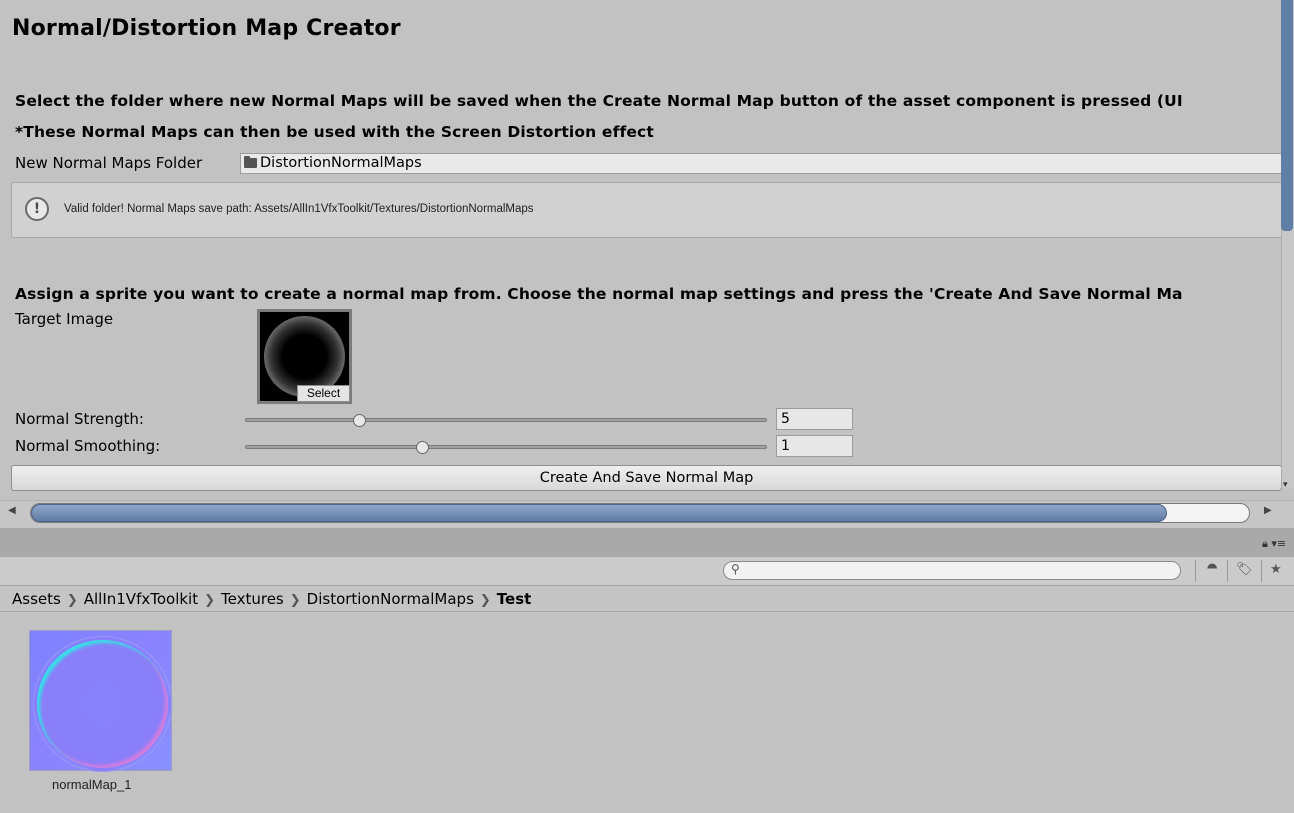 Image resolution: width=1294 pixels, height=813 pixels. What do you see at coordinates (599, 513) in the screenshot?
I see `horizontal-scrollbar-thumb` at bounding box center [599, 513].